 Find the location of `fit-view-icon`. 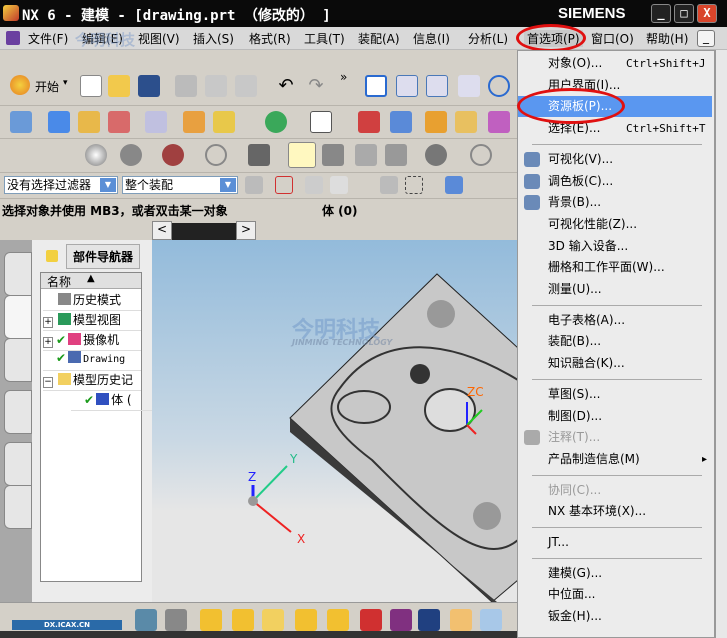

fit-view-icon is located at coordinates (376, 86).